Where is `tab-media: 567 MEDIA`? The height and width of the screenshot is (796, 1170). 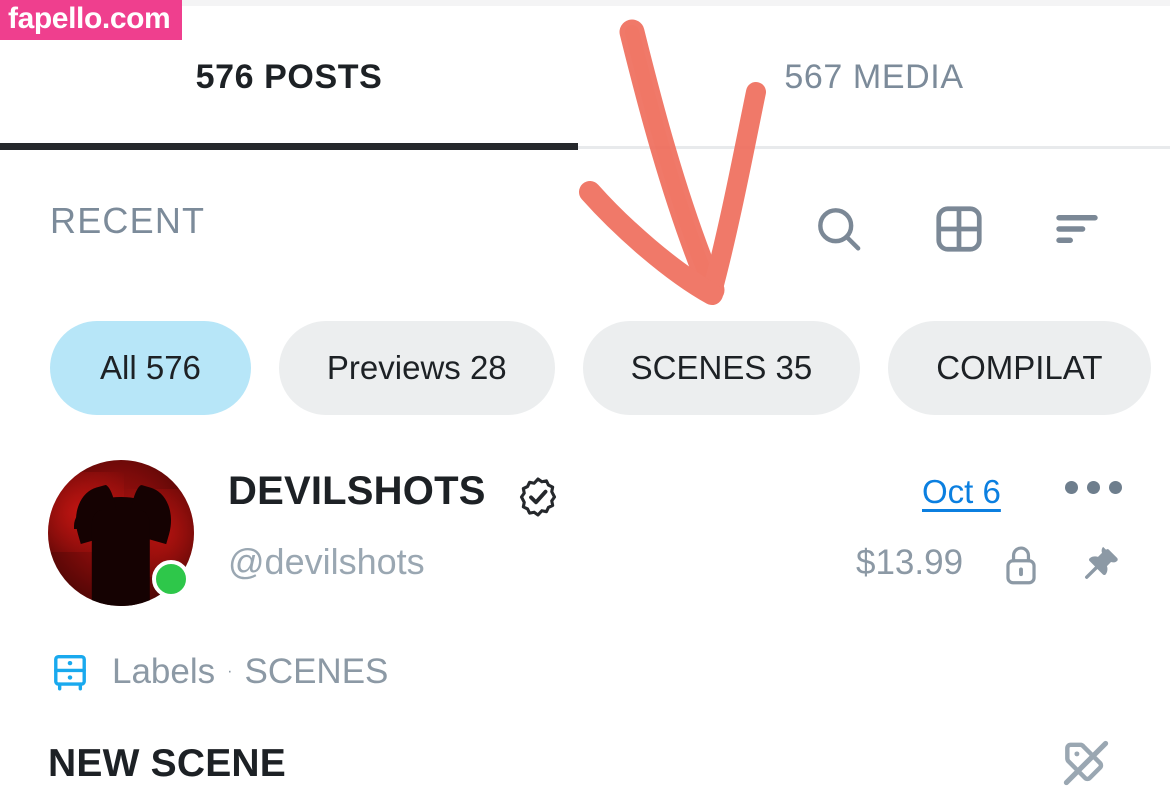 tab-media: 567 MEDIA is located at coordinates (874, 77).